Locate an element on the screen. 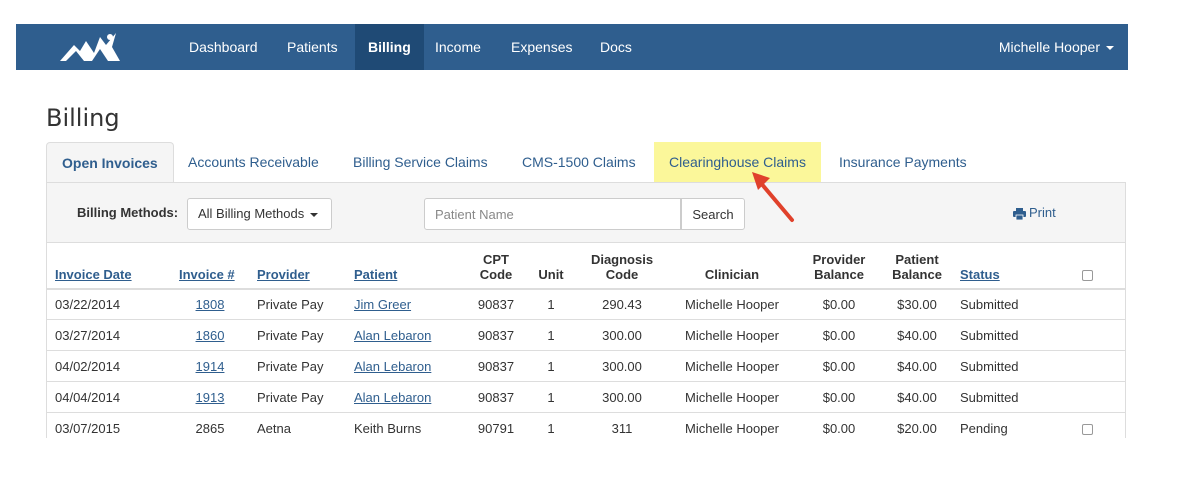 Image resolution: width=1182 pixels, height=492 pixels. col-select-all is located at coordinates (1086, 266).